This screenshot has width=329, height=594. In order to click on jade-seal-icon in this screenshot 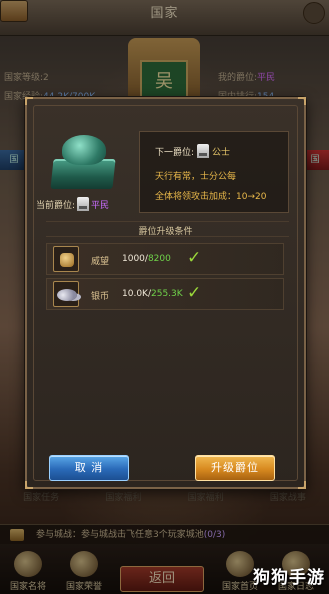, I will do `click(83, 162)`.